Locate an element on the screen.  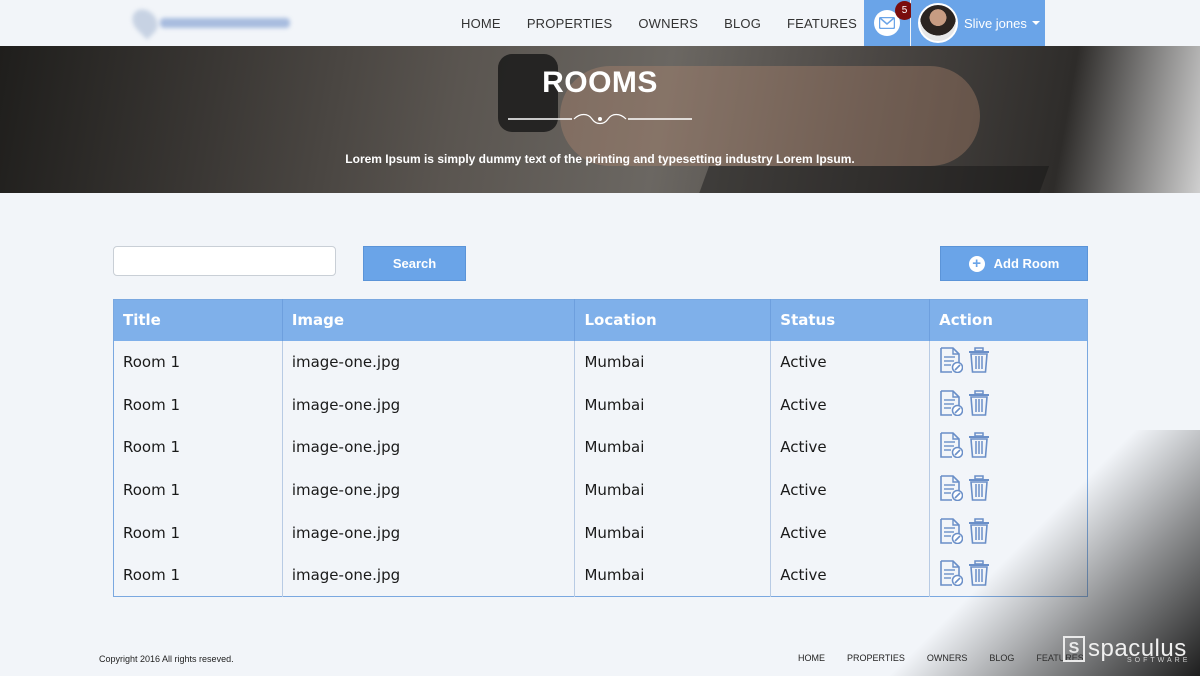
nav-properties: PROPERTIES is located at coordinates (570, 23).